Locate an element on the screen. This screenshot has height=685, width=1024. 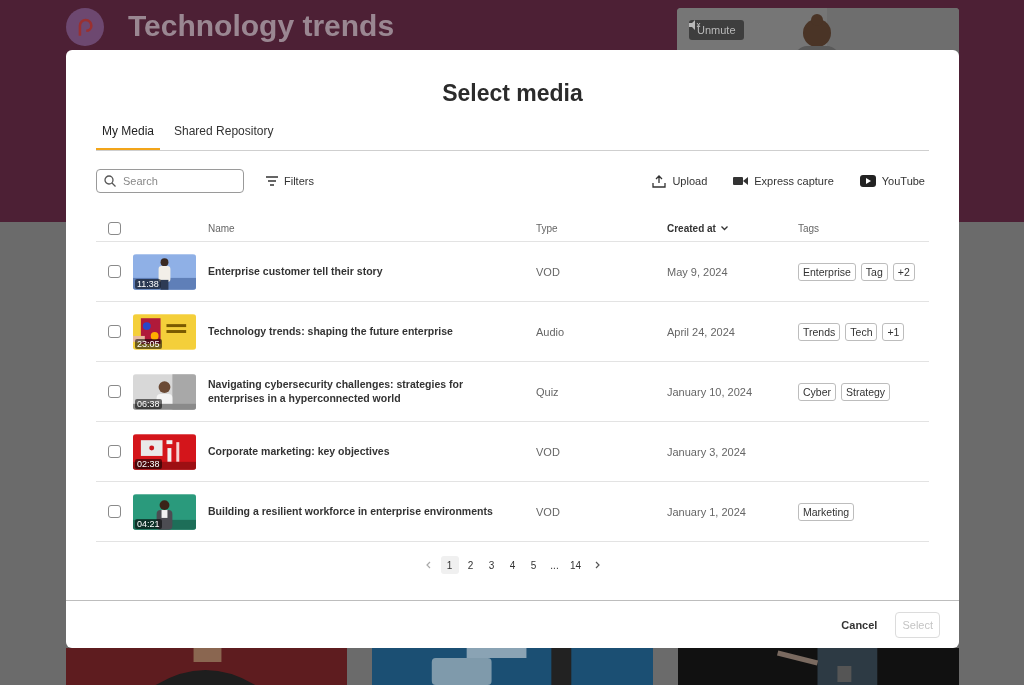
created-date: January 1, 2024 is located at coordinates (706, 511).